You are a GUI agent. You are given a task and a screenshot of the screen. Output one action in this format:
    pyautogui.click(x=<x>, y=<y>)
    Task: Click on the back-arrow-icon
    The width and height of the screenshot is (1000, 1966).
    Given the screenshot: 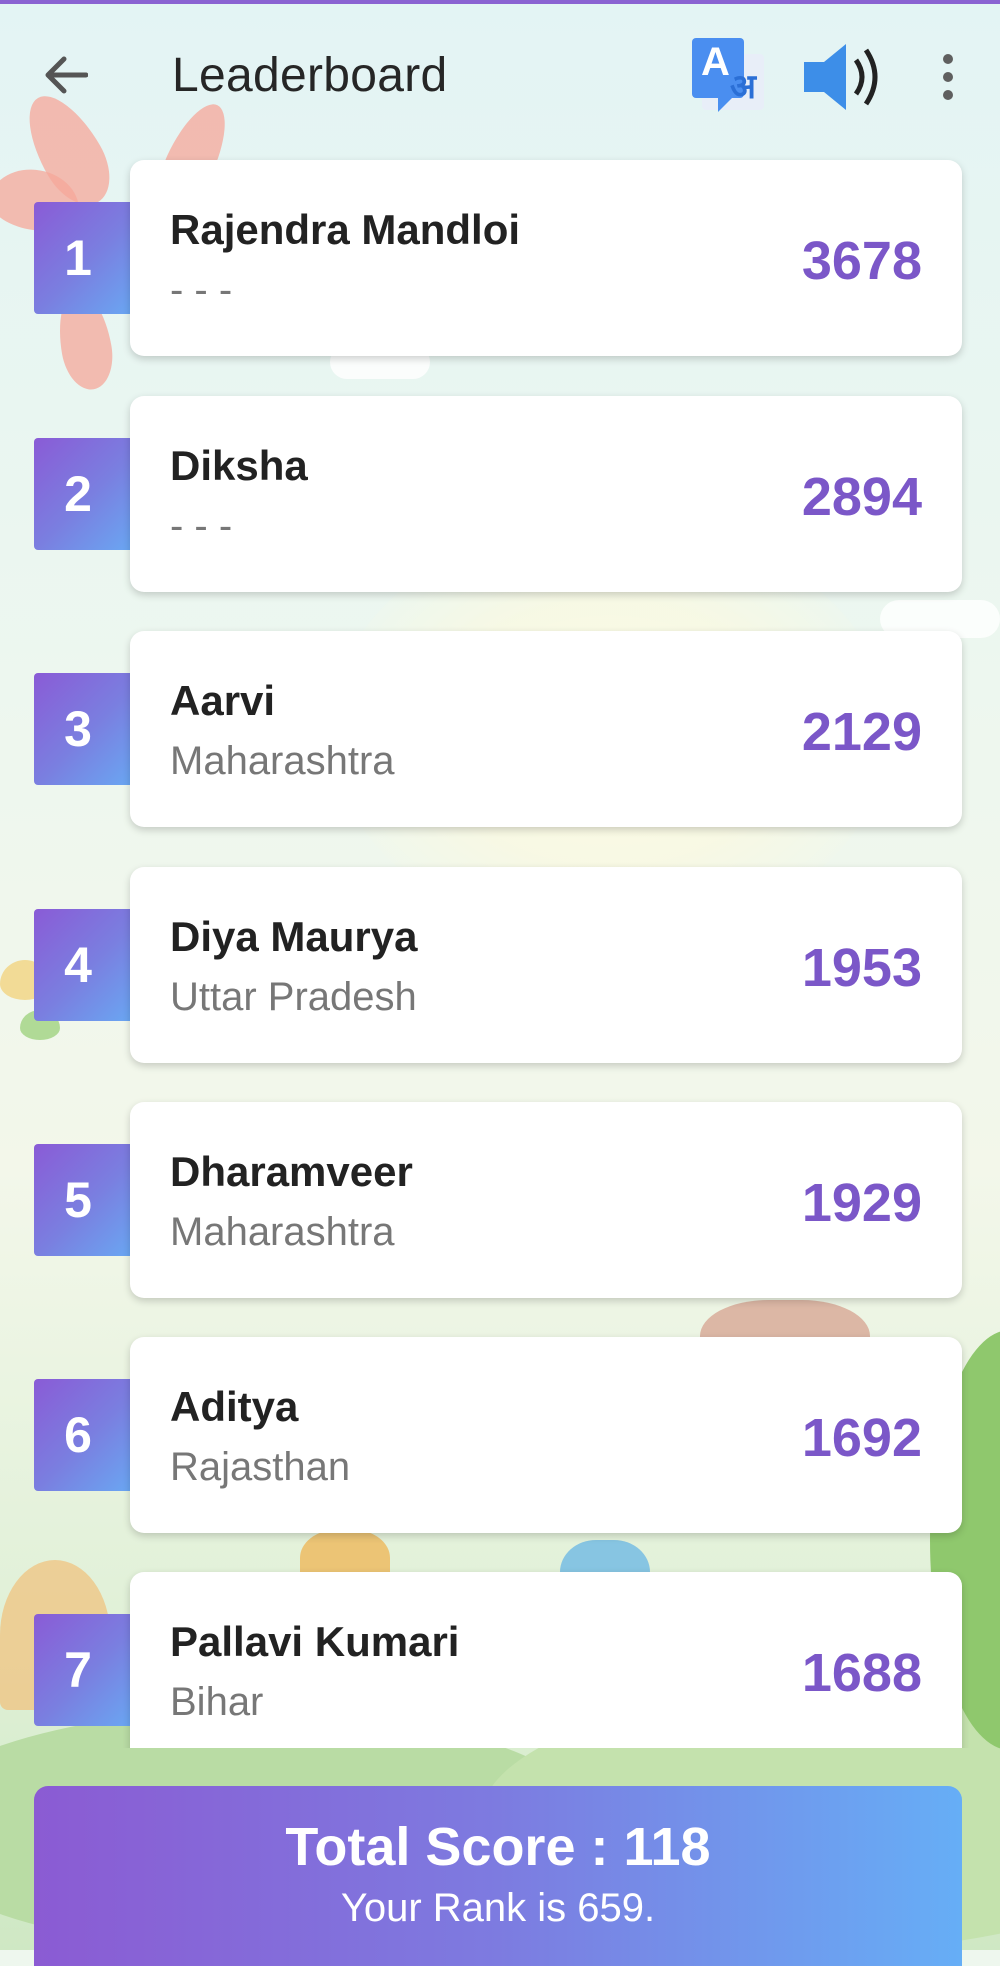 What is the action you would take?
    pyautogui.click(x=65, y=75)
    